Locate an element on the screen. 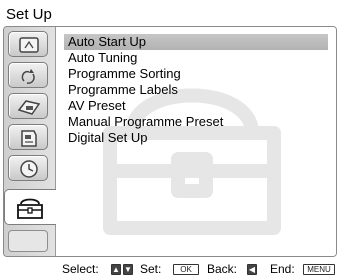 The height and width of the screenshot is (279, 341). menu-item-digital-set-up: Digital Set Up is located at coordinates (196, 138).